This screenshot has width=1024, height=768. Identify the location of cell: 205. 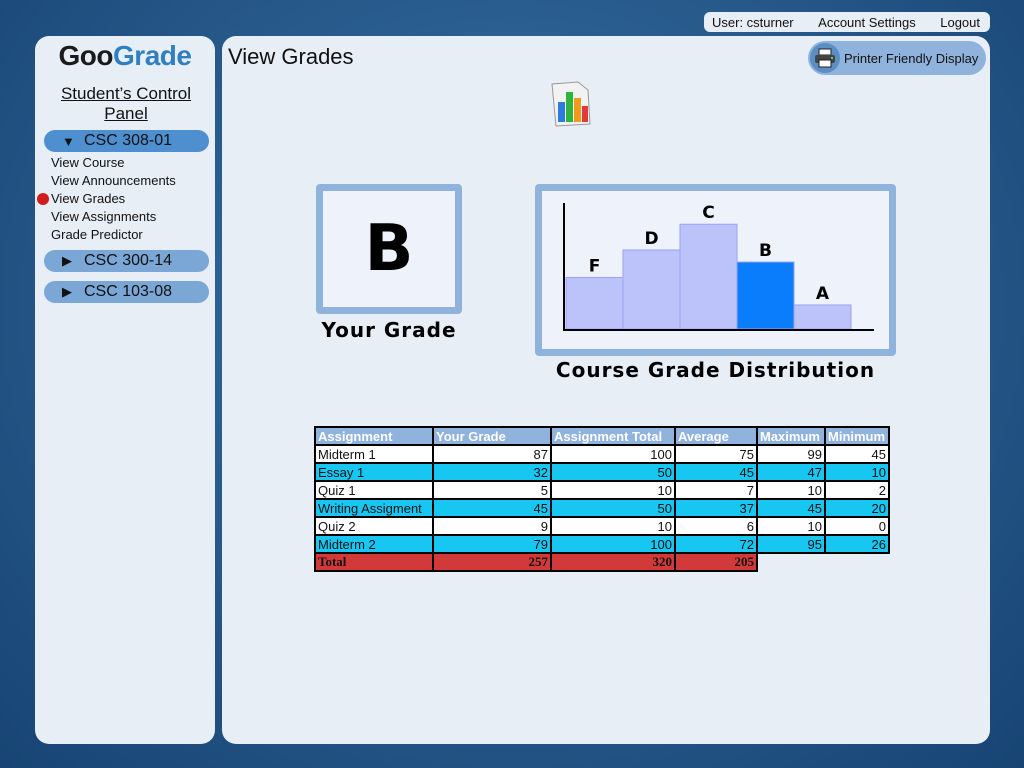
(716, 562).